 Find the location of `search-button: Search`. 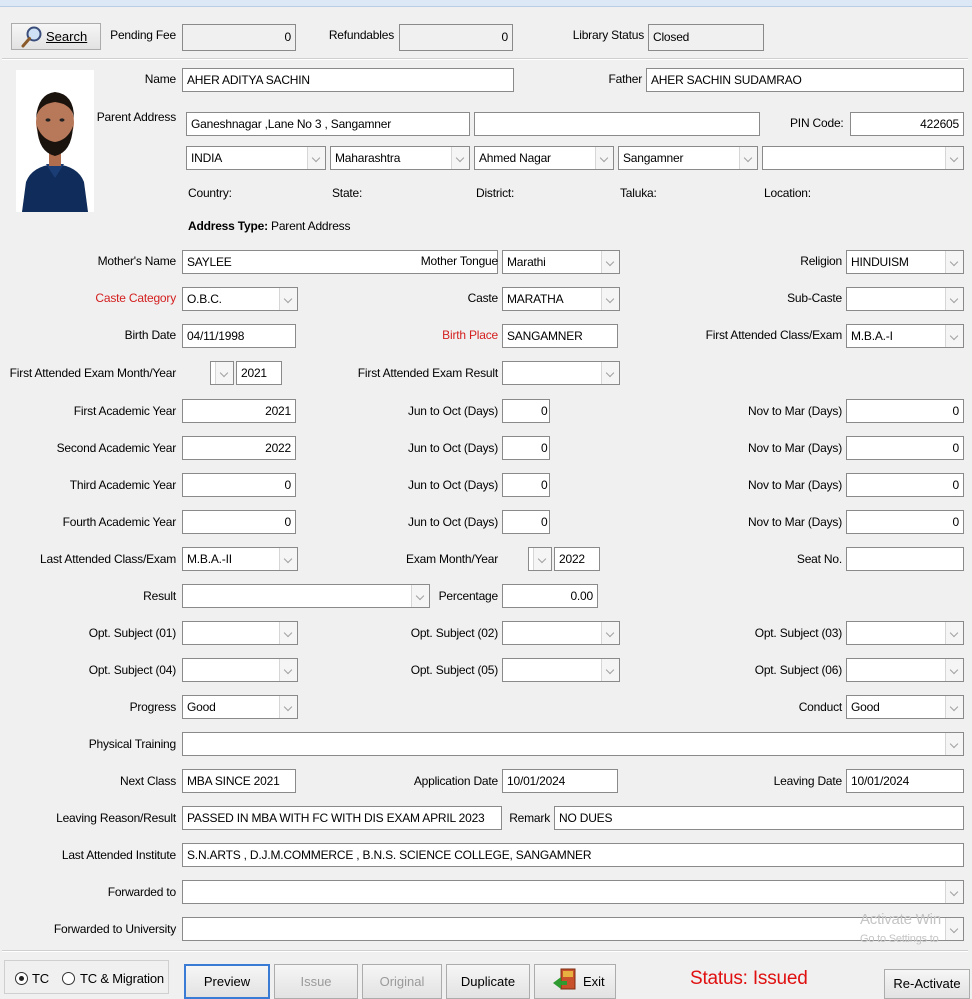

search-button: Search is located at coordinates (56, 36).